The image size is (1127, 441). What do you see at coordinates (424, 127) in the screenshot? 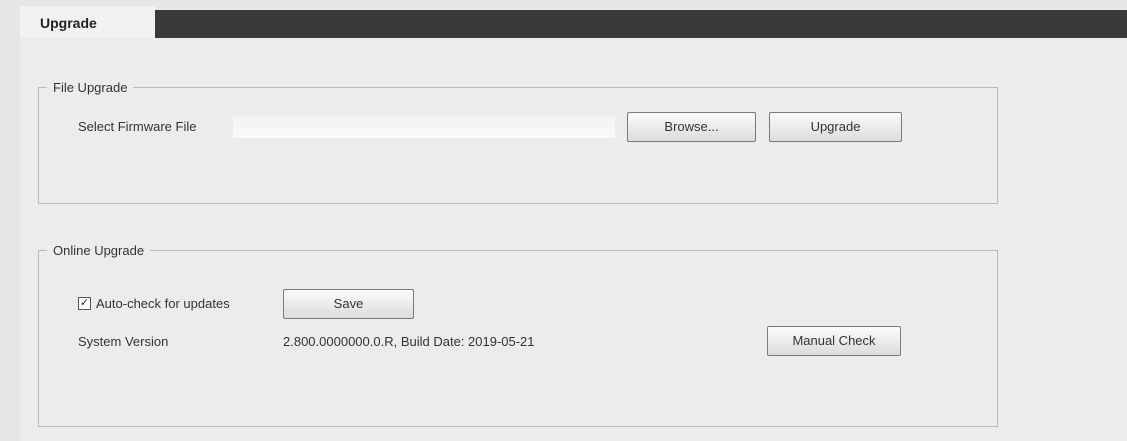
I see `firmware-file-field` at bounding box center [424, 127].